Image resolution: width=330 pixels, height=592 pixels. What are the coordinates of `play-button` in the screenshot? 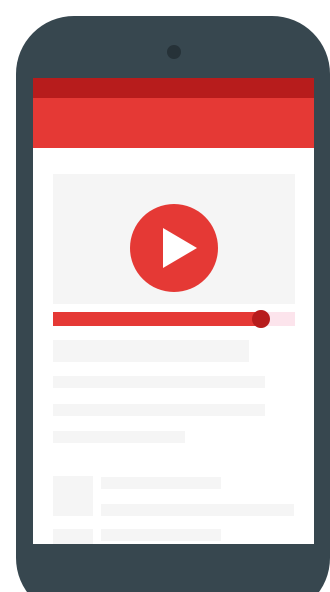 It's located at (174, 248).